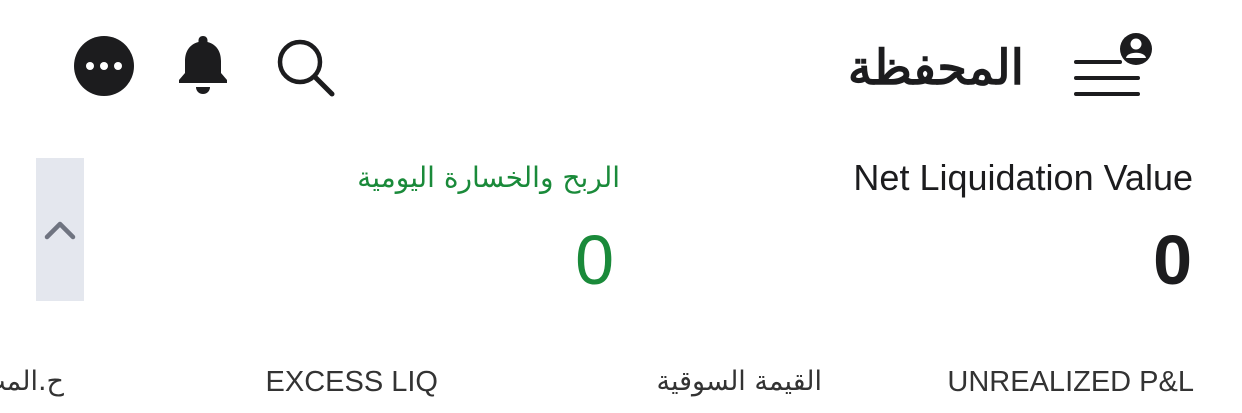 The image size is (1242, 413). What do you see at coordinates (32, 382) in the screenshot?
I see `column-partial: ح.المت` at bounding box center [32, 382].